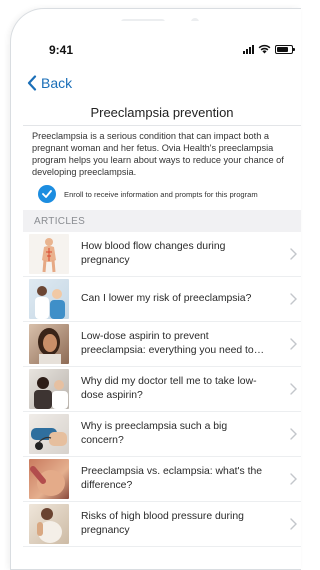  I want to click on article-item: How blood flow changes during pregnancy, so click(162, 254).